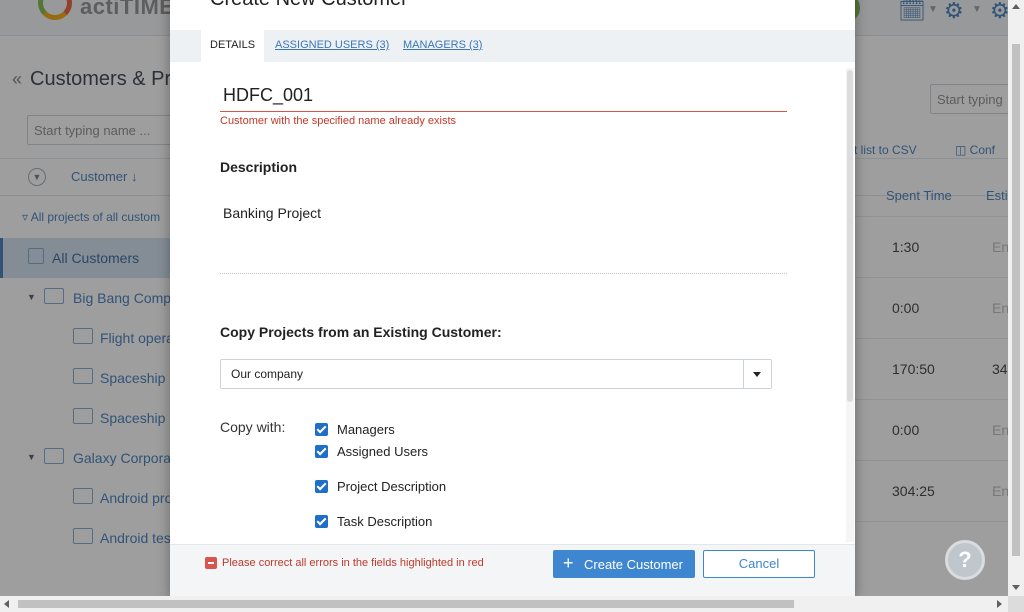 This screenshot has width=1024, height=612. What do you see at coordinates (496, 374) in the screenshot?
I see `copy-from-customer-select: Our company` at bounding box center [496, 374].